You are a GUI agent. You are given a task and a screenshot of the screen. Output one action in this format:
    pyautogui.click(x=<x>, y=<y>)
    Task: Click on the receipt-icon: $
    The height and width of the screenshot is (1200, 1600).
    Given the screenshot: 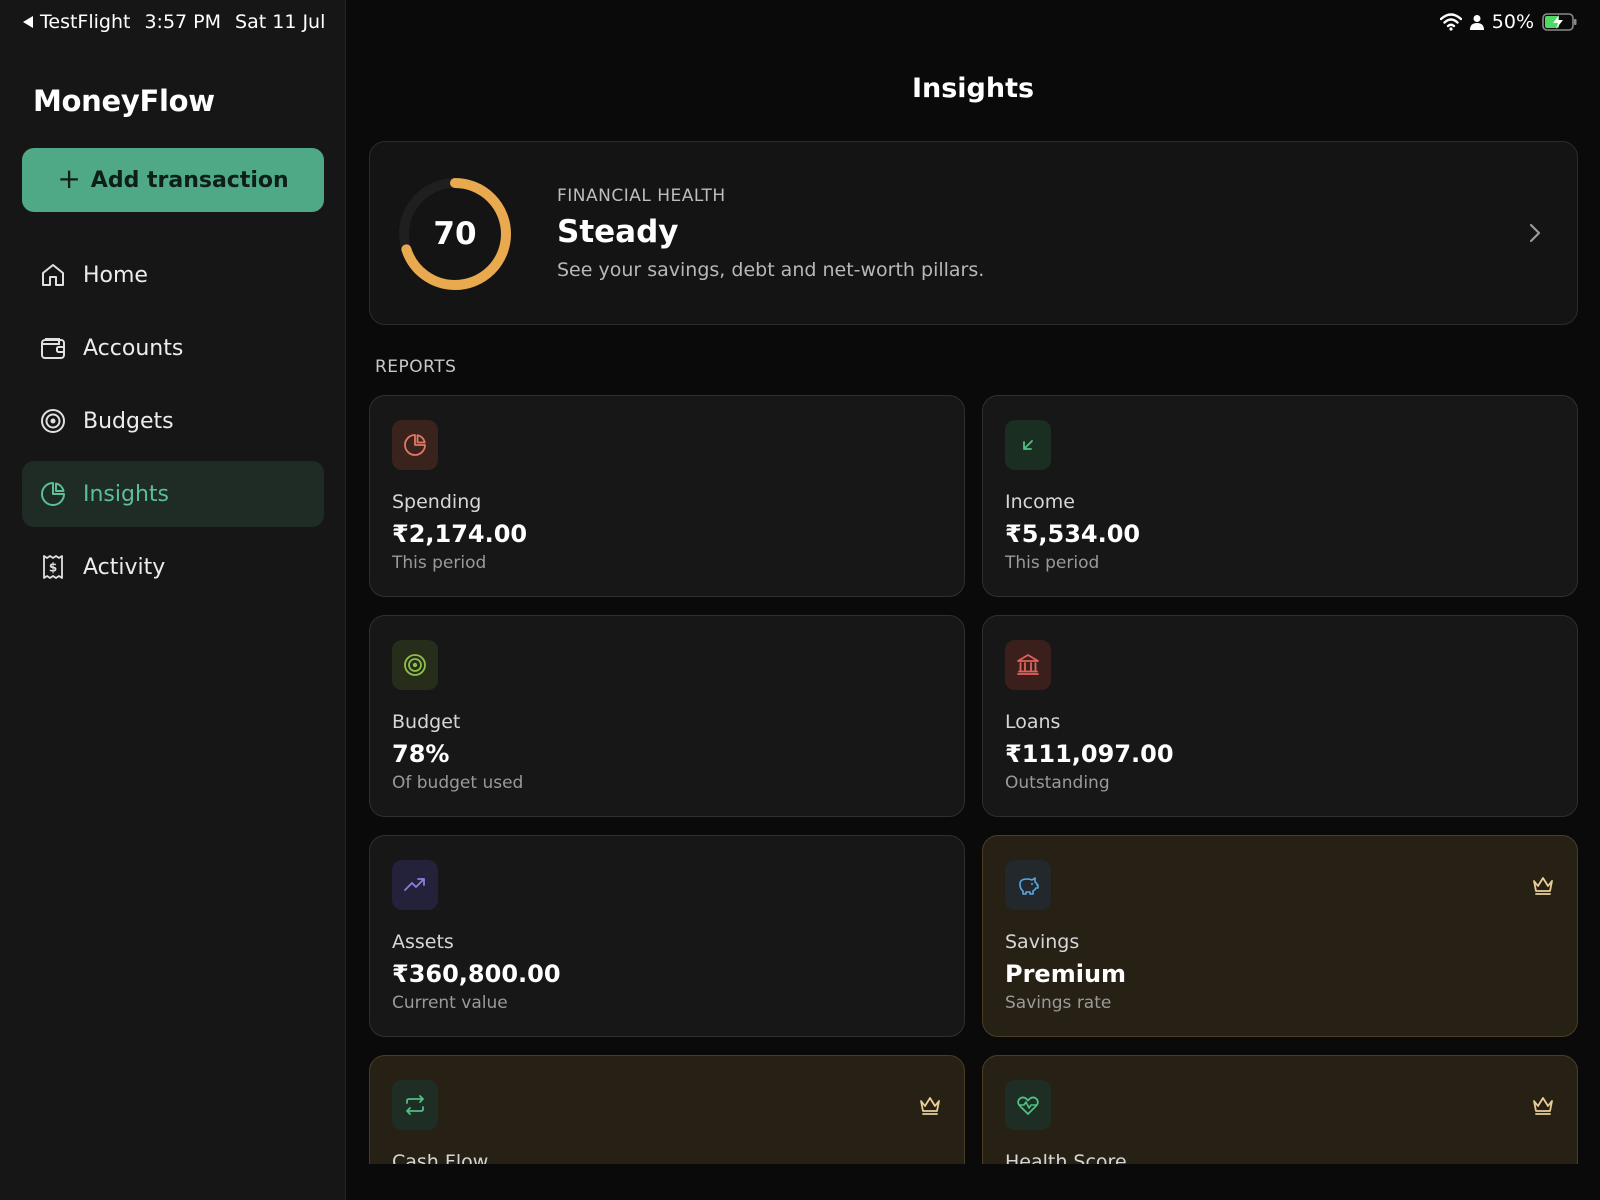 What is the action you would take?
    pyautogui.click(x=53, y=567)
    